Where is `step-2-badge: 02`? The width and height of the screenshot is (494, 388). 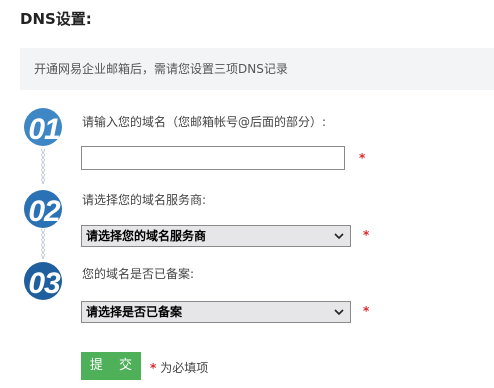 step-2-badge: 02 is located at coordinates (43, 209).